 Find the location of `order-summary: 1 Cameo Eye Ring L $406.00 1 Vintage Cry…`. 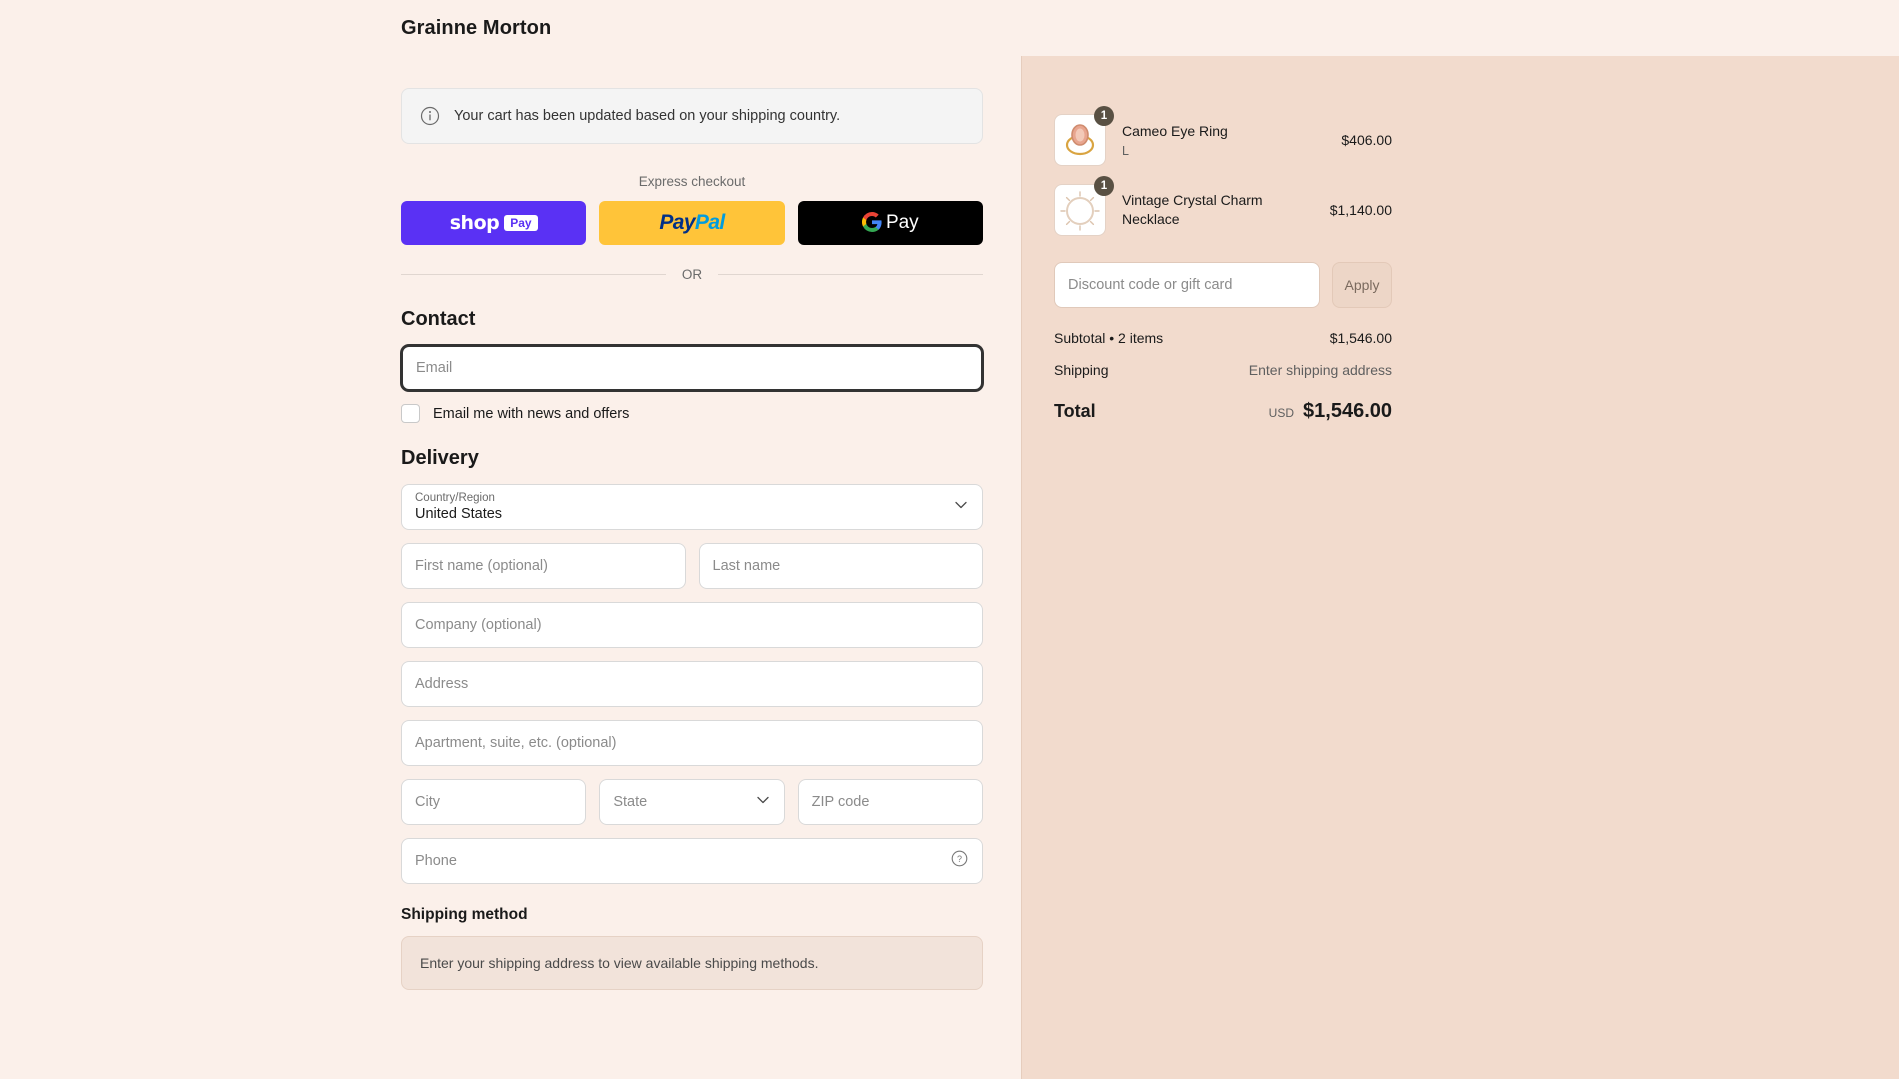

order-summary: 1 Cameo Eye Ring L $406.00 1 Vintage Cry… is located at coordinates (1237, 239).